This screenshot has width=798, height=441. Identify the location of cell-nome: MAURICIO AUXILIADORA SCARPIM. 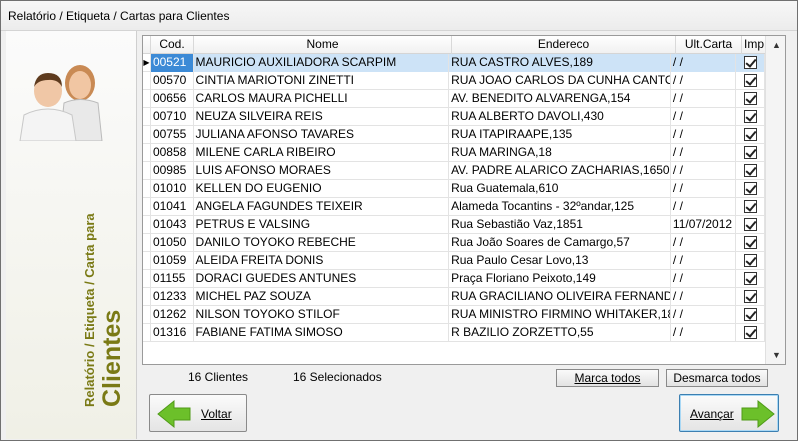
(321, 63).